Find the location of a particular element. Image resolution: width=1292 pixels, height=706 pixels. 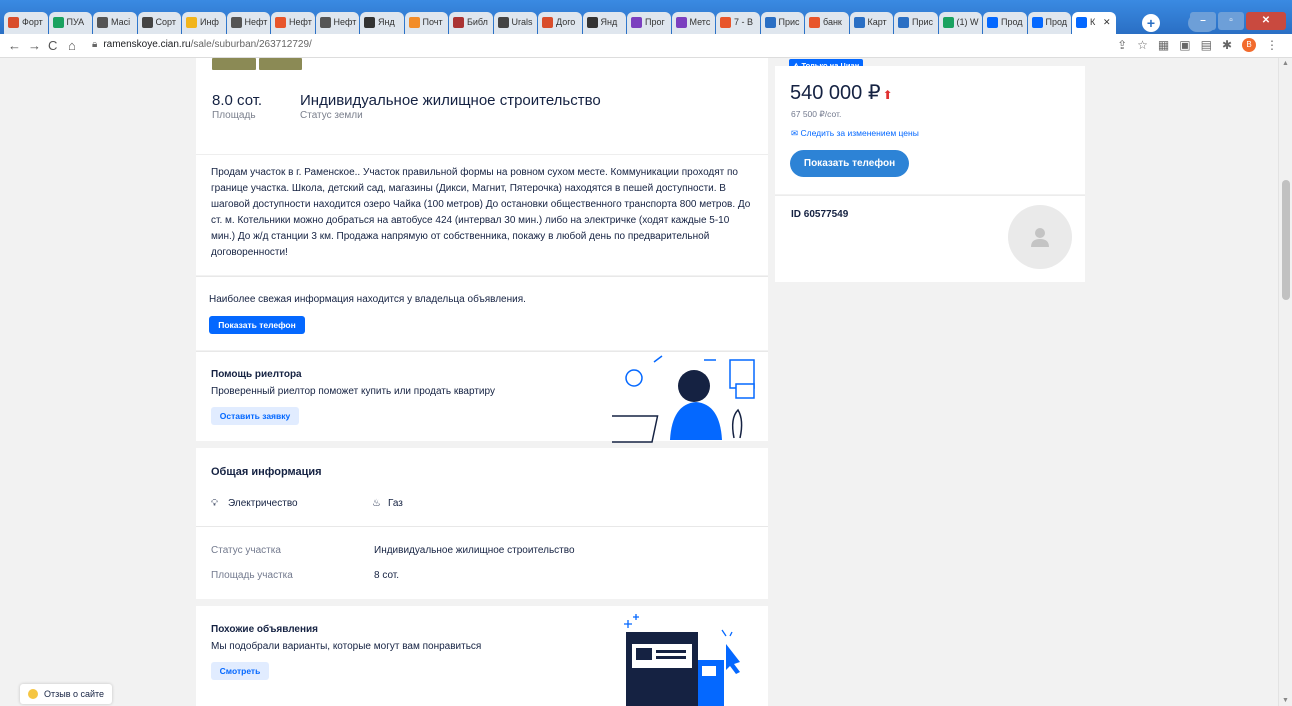

browser-tab: 7 - В is located at coordinates (738, 23).